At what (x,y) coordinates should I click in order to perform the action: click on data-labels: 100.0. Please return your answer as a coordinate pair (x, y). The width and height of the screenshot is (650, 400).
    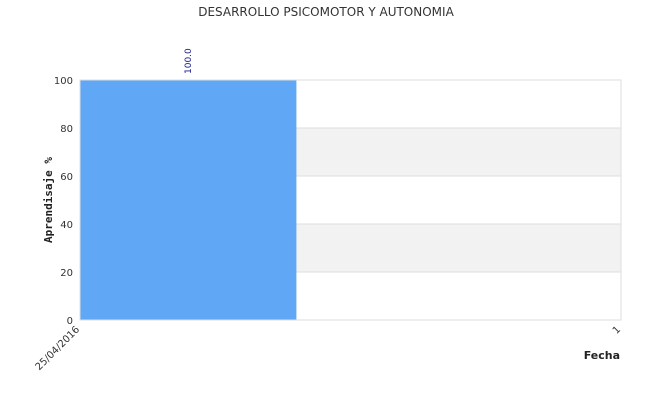
    Looking at the image, I should click on (189, 61).